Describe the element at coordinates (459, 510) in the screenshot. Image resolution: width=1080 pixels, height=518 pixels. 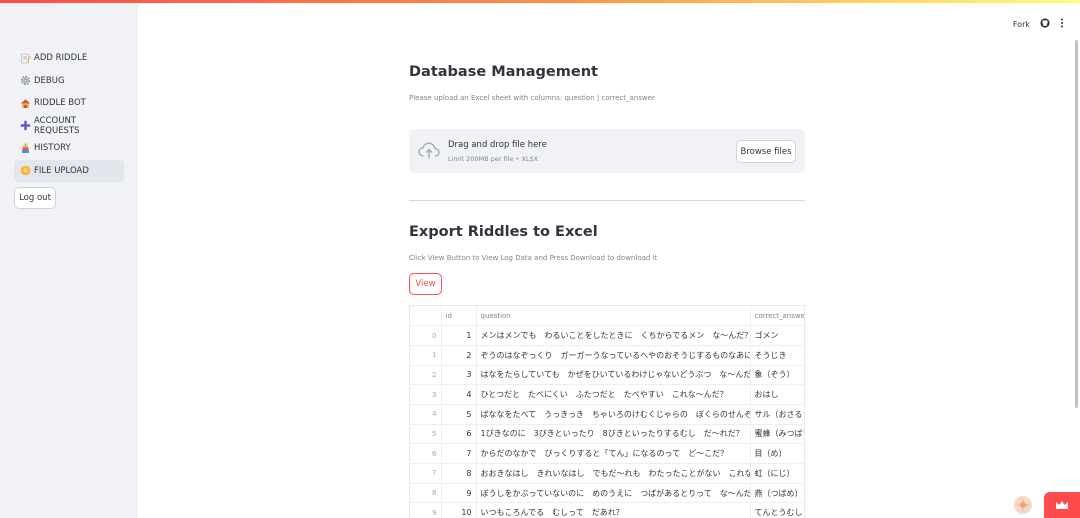
I see `cell-id: 10` at that location.